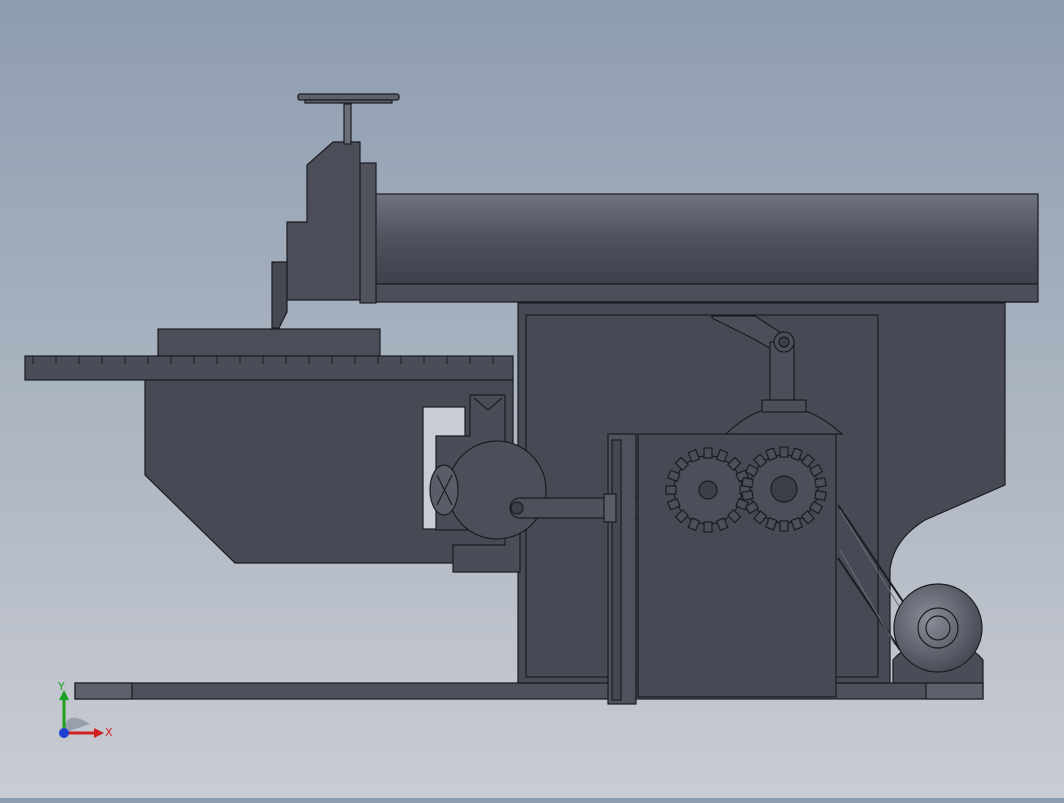 This screenshot has width=1064, height=803. I want to click on triad-y-label: Y, so click(61, 686).